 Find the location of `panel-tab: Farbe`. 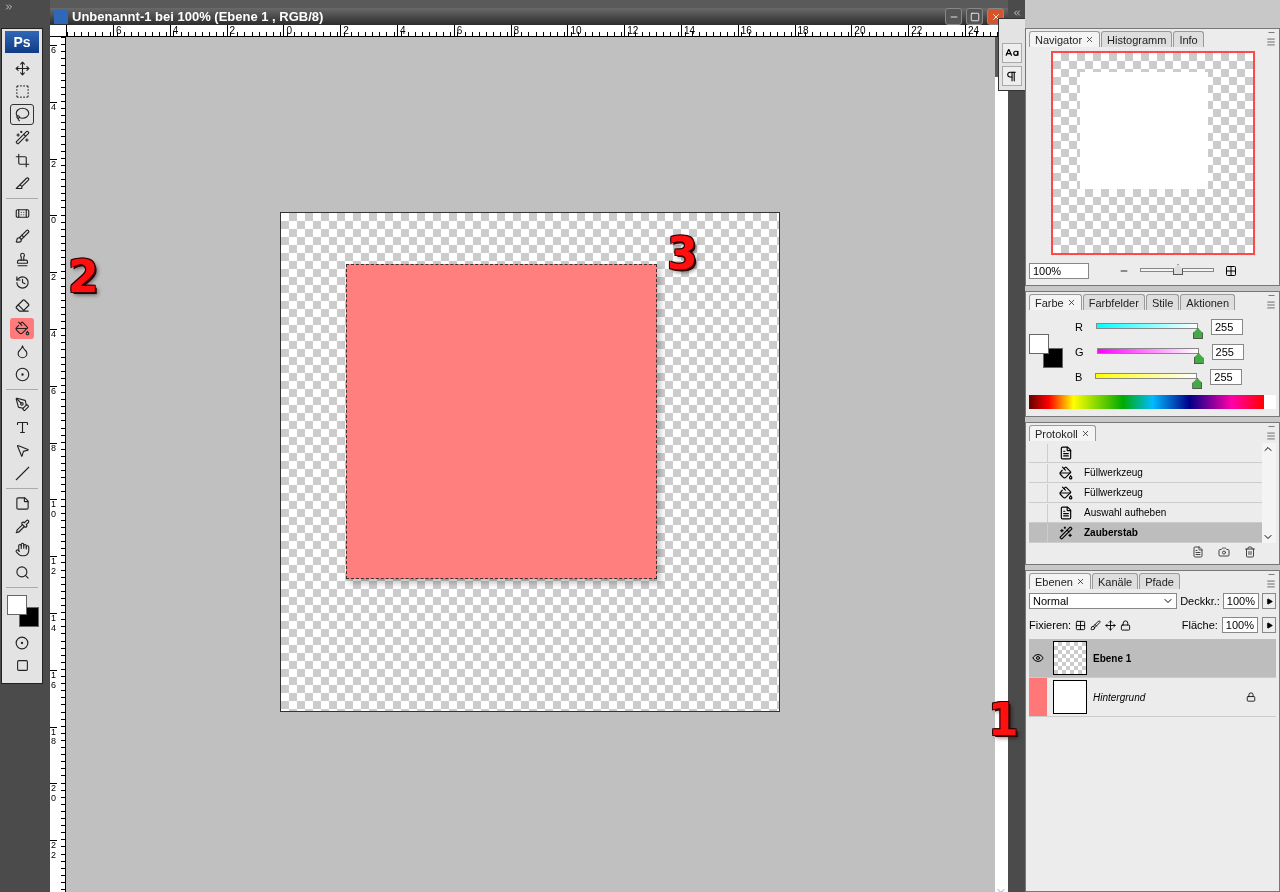

panel-tab: Farbe is located at coordinates (1055, 302).